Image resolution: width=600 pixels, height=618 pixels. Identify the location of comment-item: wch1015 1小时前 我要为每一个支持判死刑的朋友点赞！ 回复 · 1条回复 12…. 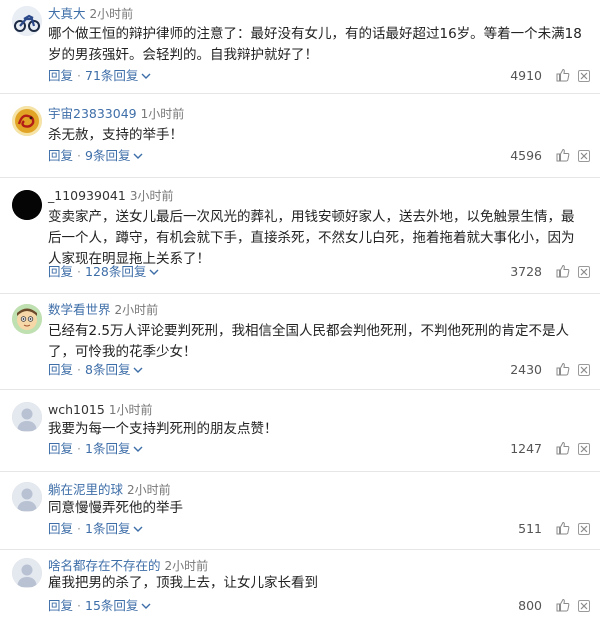
(300, 431).